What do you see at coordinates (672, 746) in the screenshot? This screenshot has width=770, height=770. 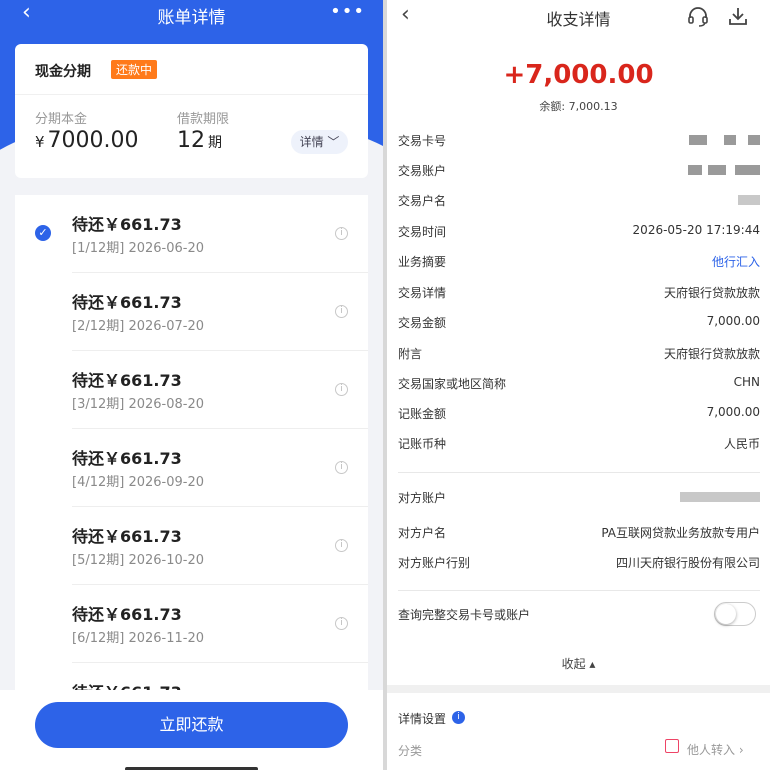 I see `category-icon` at bounding box center [672, 746].